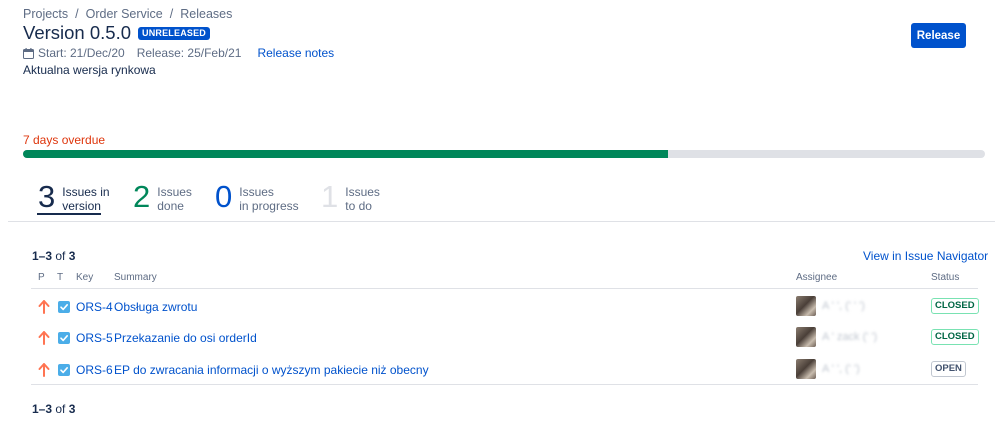 This screenshot has width=999, height=430. I want to click on calendar-icon, so click(28, 53).